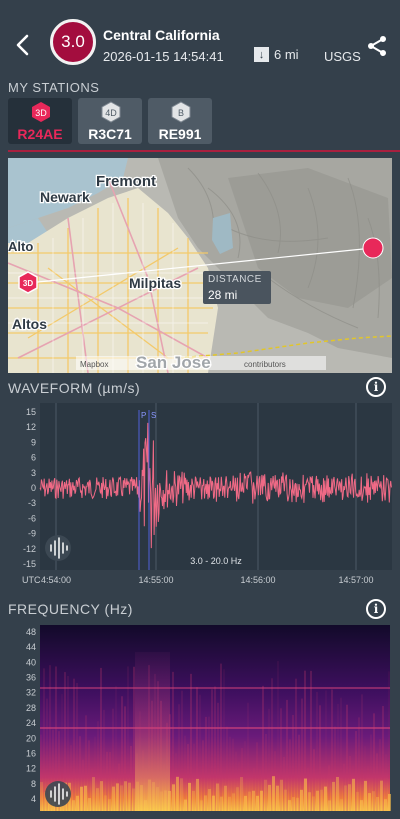  Describe the element at coordinates (261, 54) in the screenshot. I see `arrow-down-icon: ↓` at that location.